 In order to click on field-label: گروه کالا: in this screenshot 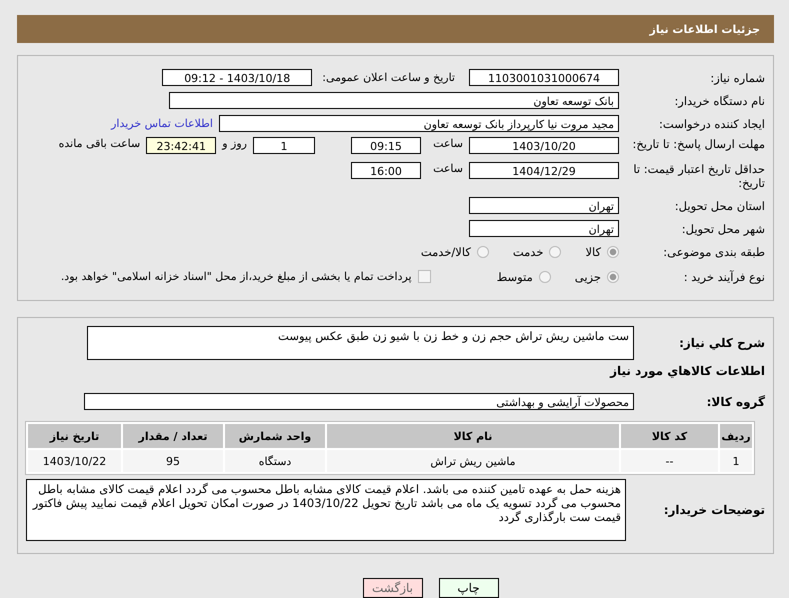, I will do `click(735, 401)`.